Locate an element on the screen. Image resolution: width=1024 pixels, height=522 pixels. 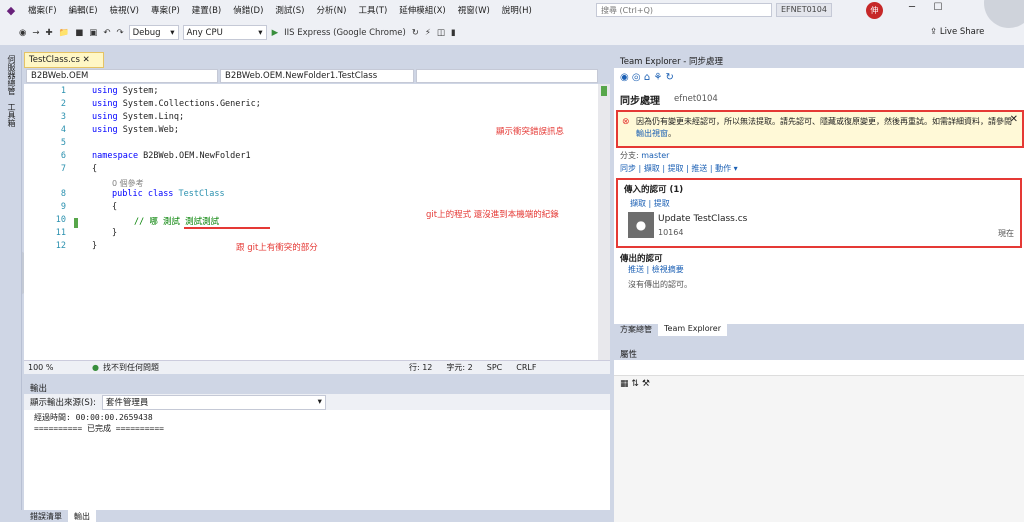
redo-icon: ↷ is located at coordinates (119, 33).